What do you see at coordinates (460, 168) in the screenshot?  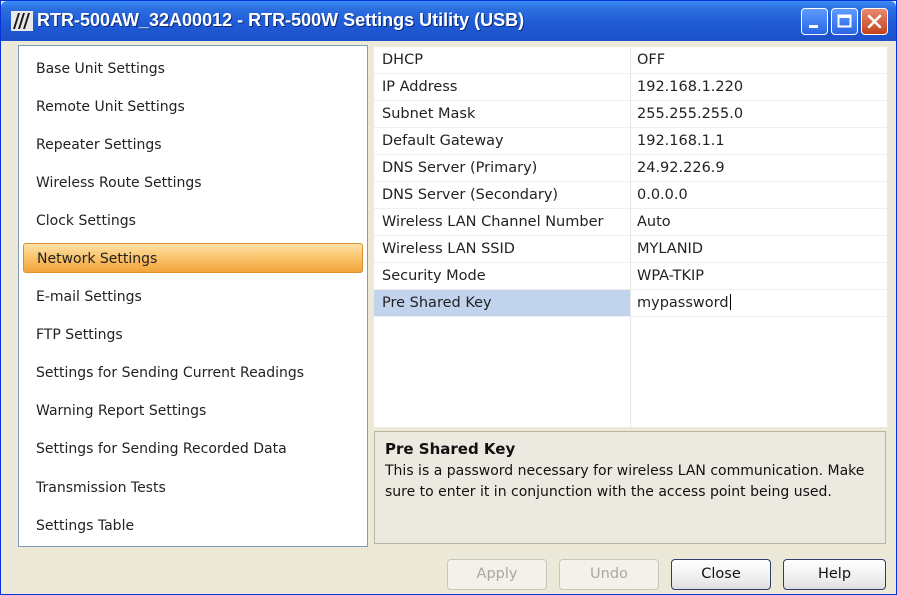 I see `property-name: DNS Server (Primary)` at bounding box center [460, 168].